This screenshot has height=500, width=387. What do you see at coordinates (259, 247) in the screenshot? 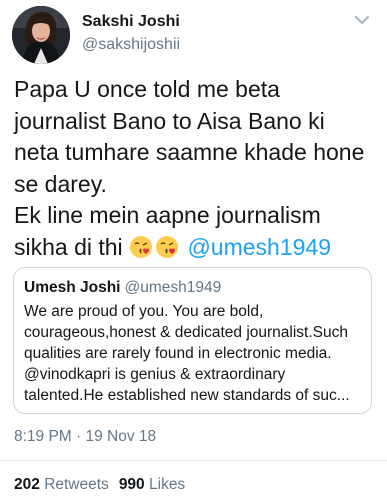
I see `mention-link: @umesh1949` at bounding box center [259, 247].